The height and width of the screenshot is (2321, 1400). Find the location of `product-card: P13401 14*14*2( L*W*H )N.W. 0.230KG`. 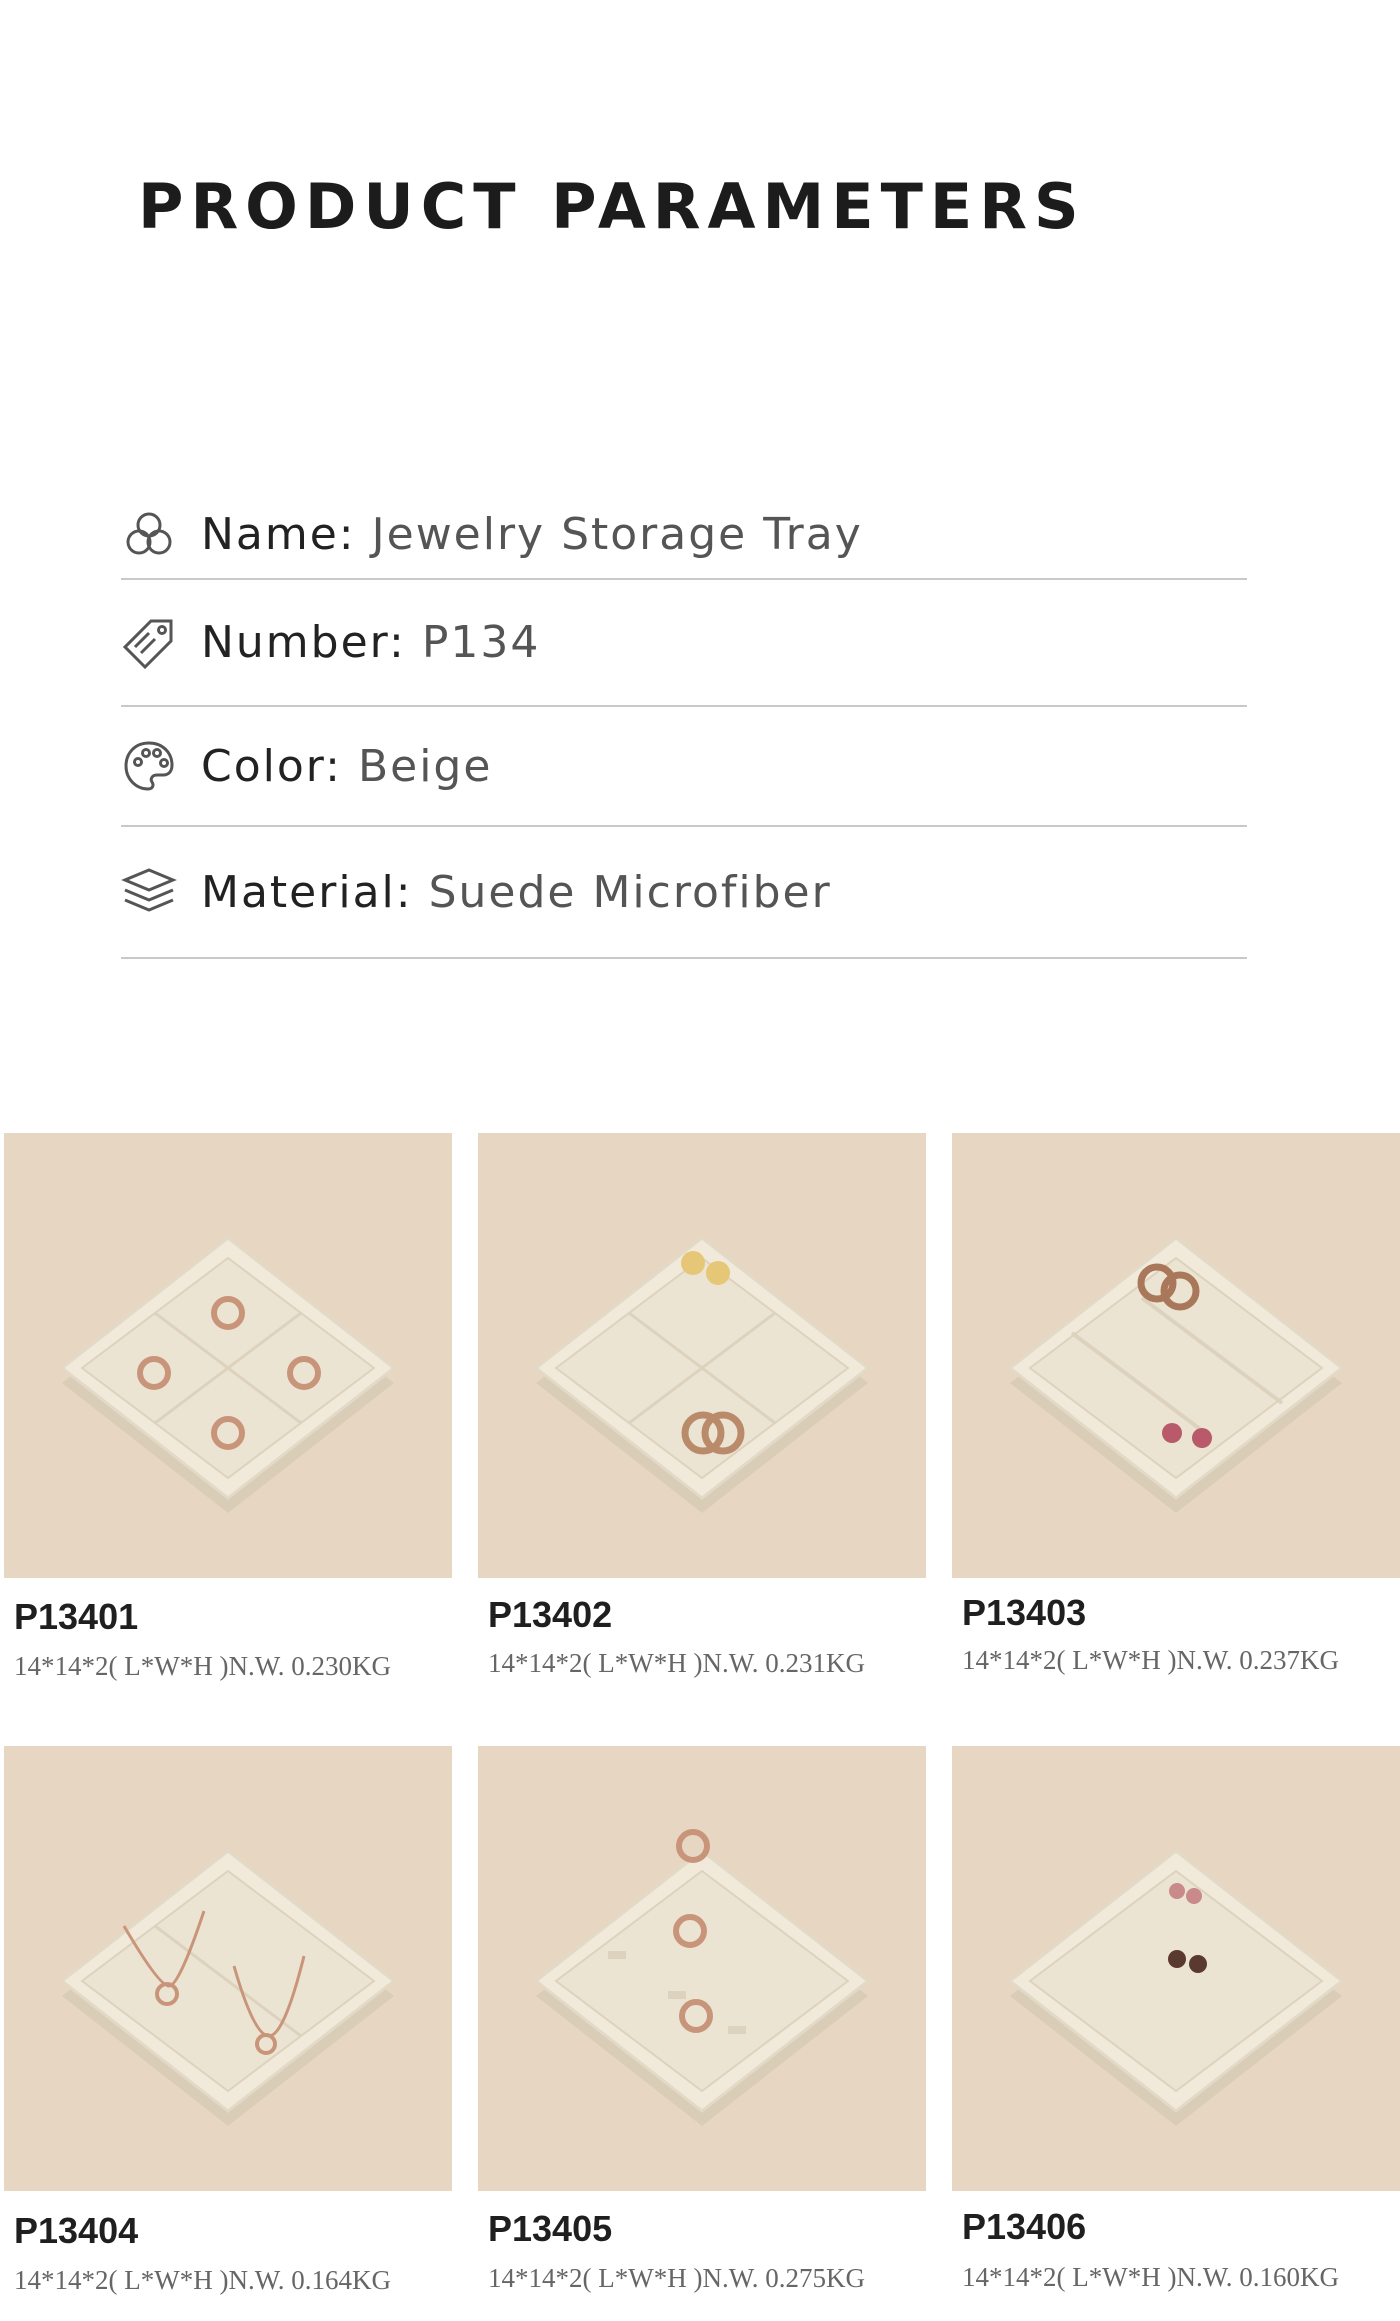

product-card: P13401 14*14*2( L*W*H )N.W. 0.230KG is located at coordinates (228, 1413).